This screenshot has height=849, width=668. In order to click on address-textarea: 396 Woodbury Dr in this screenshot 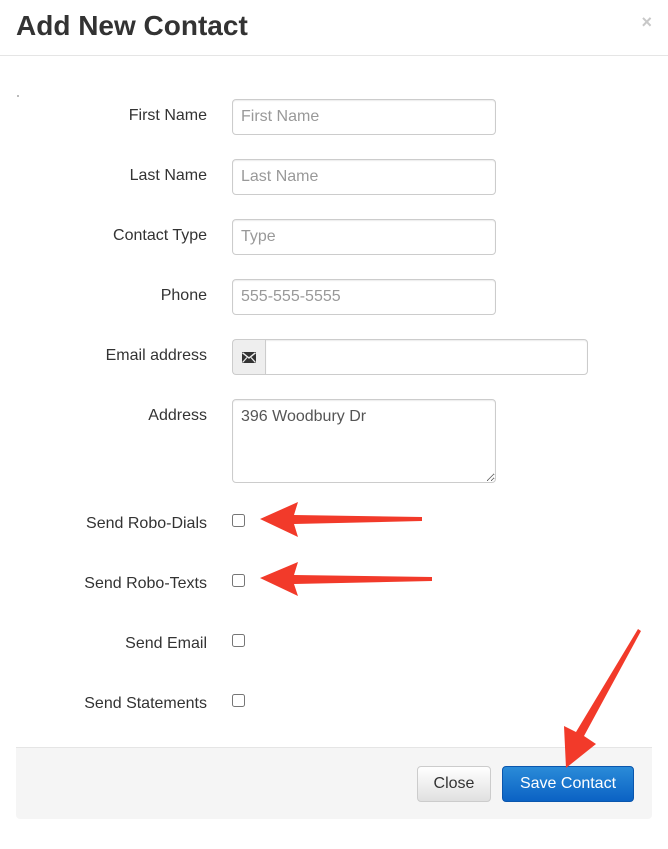, I will do `click(364, 441)`.